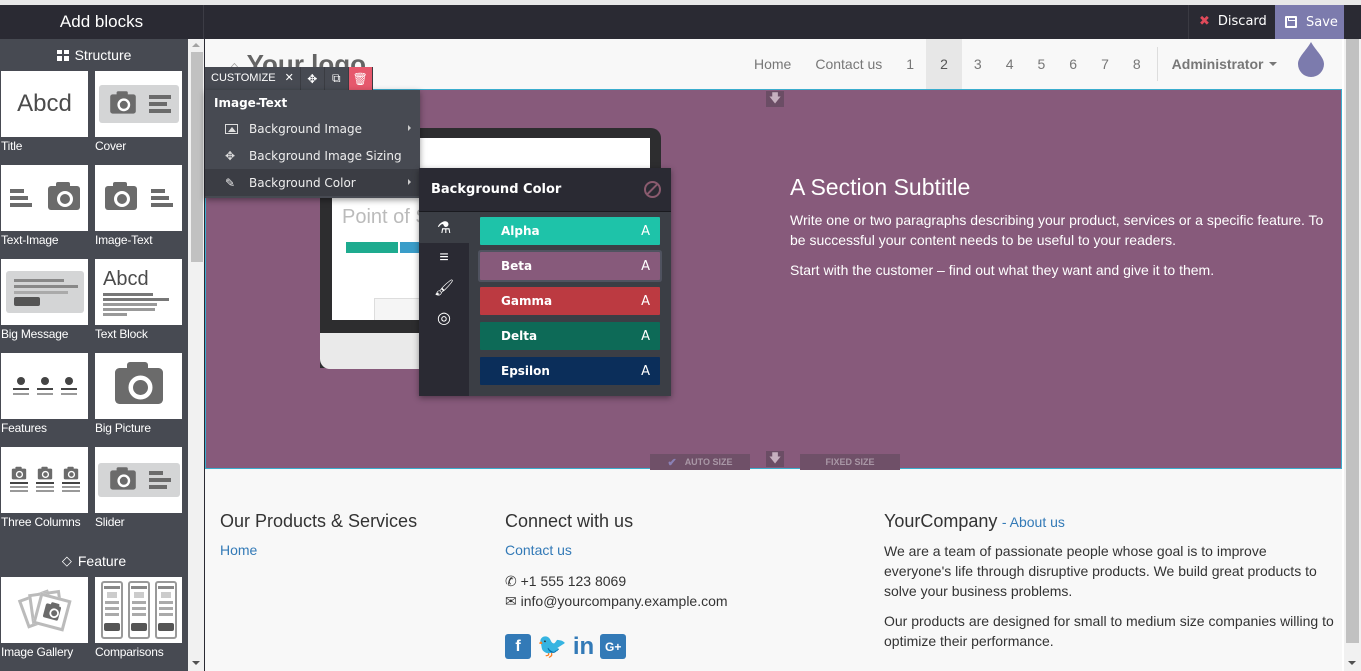  I want to click on swatch-gamma: Gamma A, so click(570, 301).